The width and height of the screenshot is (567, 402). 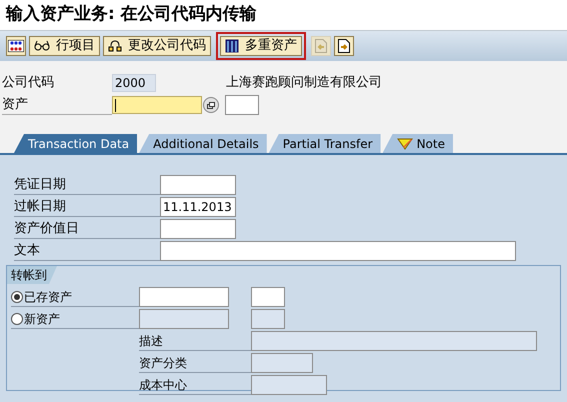 I want to click on group-title: 转帐到, so click(x=32, y=275).